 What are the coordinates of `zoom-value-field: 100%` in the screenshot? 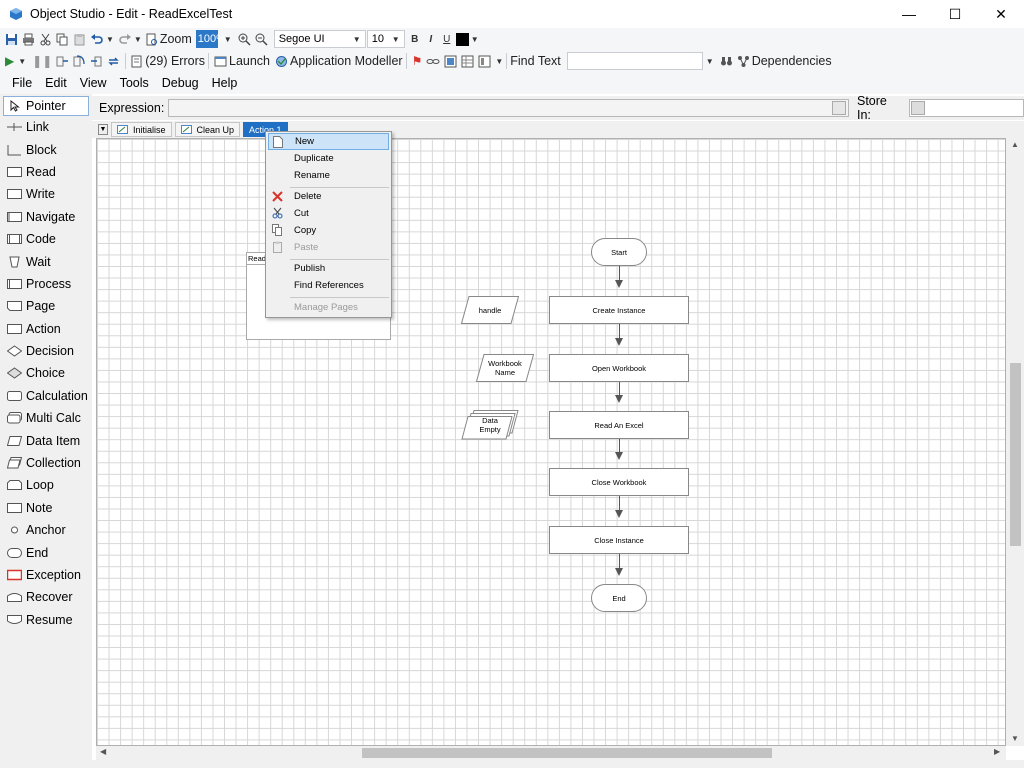 It's located at (210, 39).